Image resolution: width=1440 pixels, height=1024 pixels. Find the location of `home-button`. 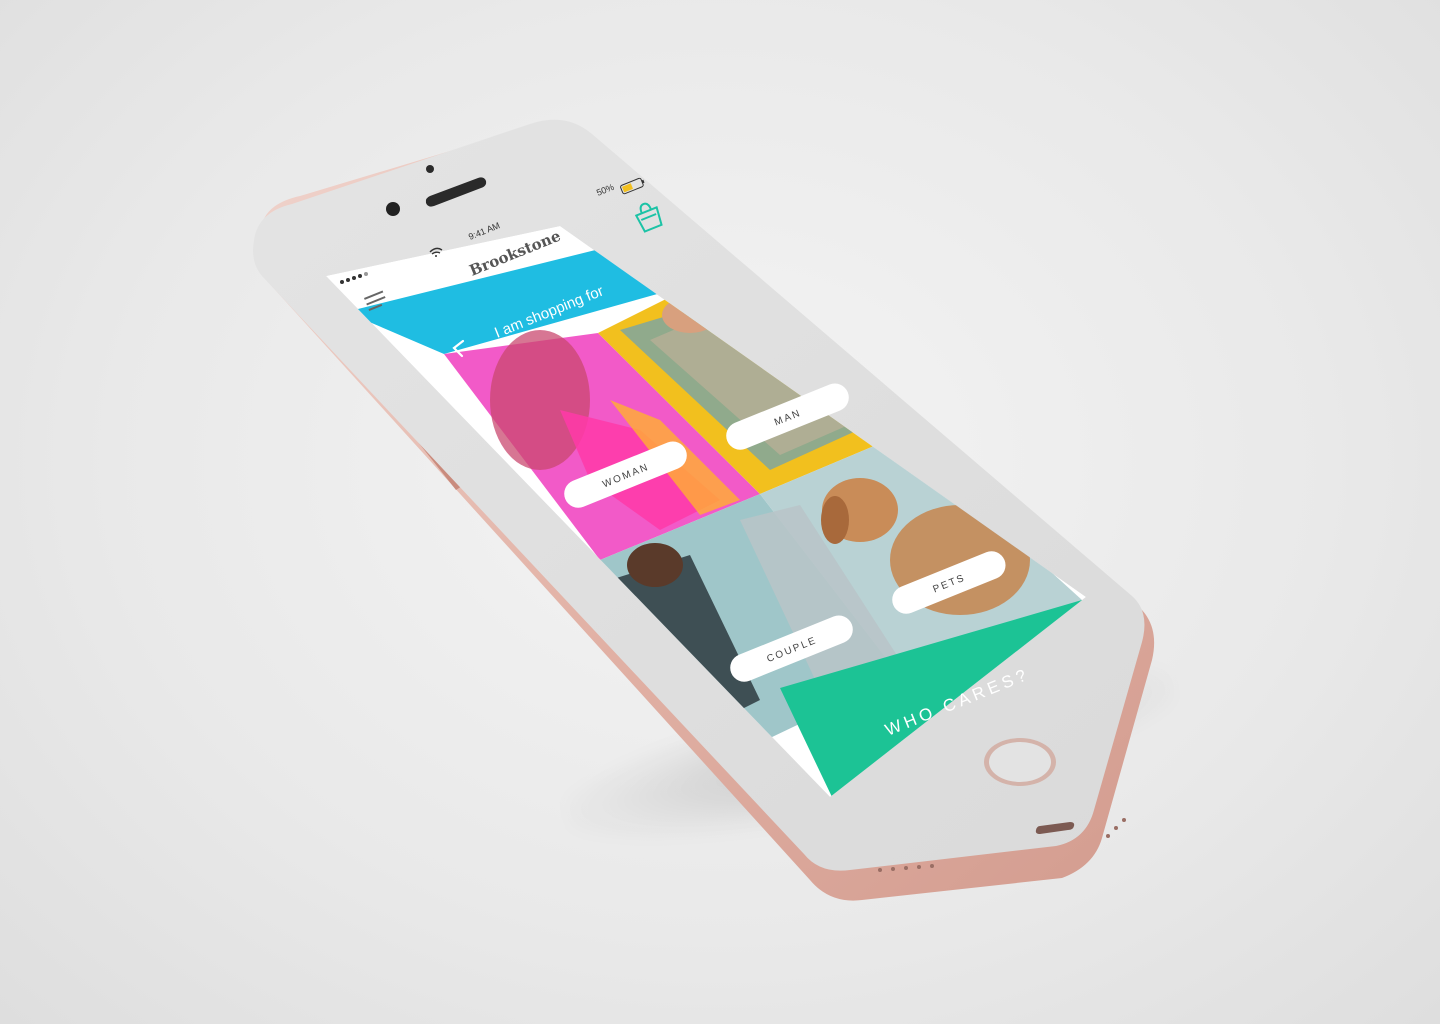

home-button is located at coordinates (1020, 762).